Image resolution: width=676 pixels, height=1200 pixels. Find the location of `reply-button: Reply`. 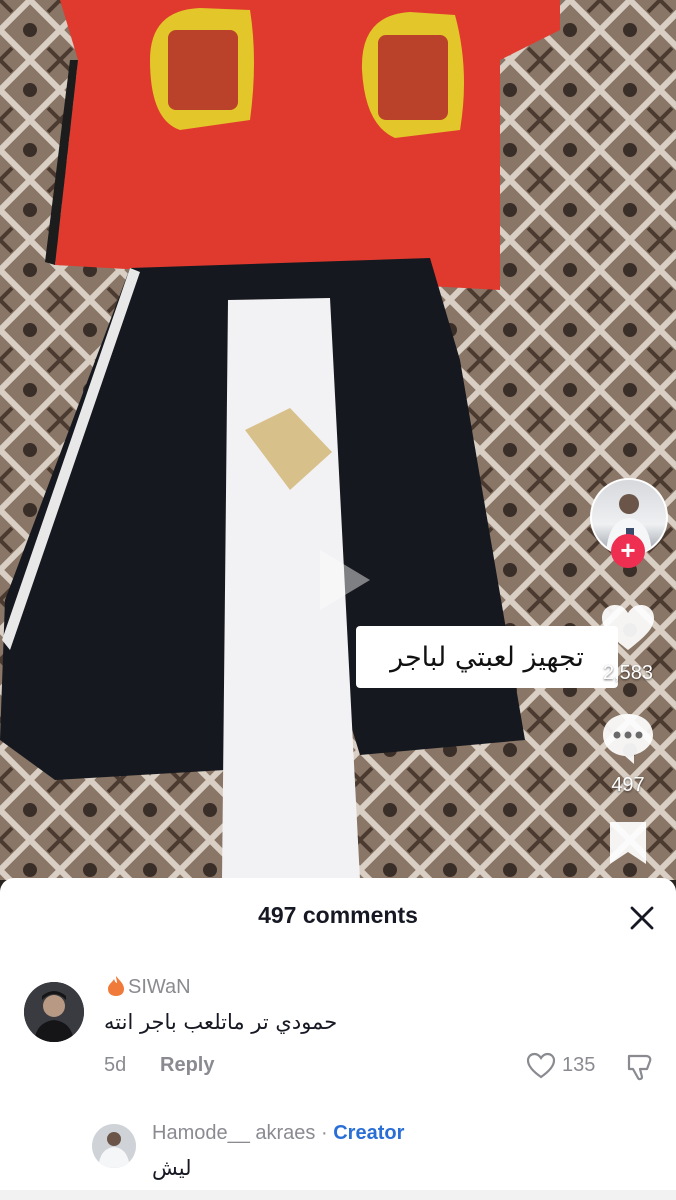

reply-button: Reply is located at coordinates (187, 1065).